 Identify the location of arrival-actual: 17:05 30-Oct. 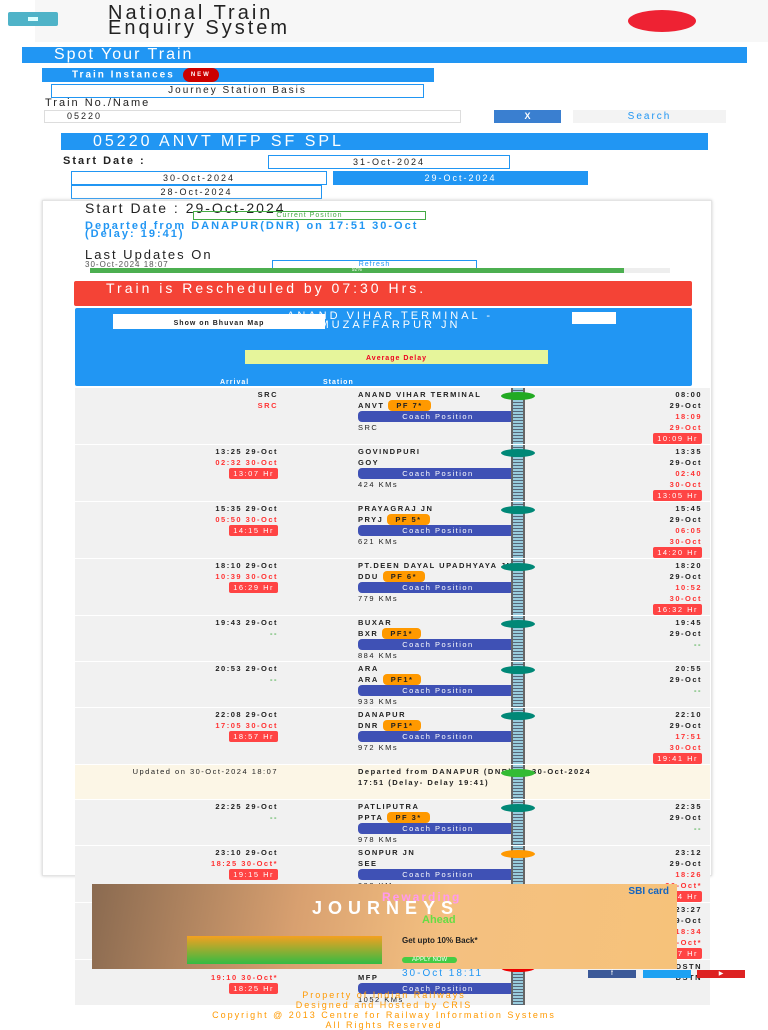
(246, 725).